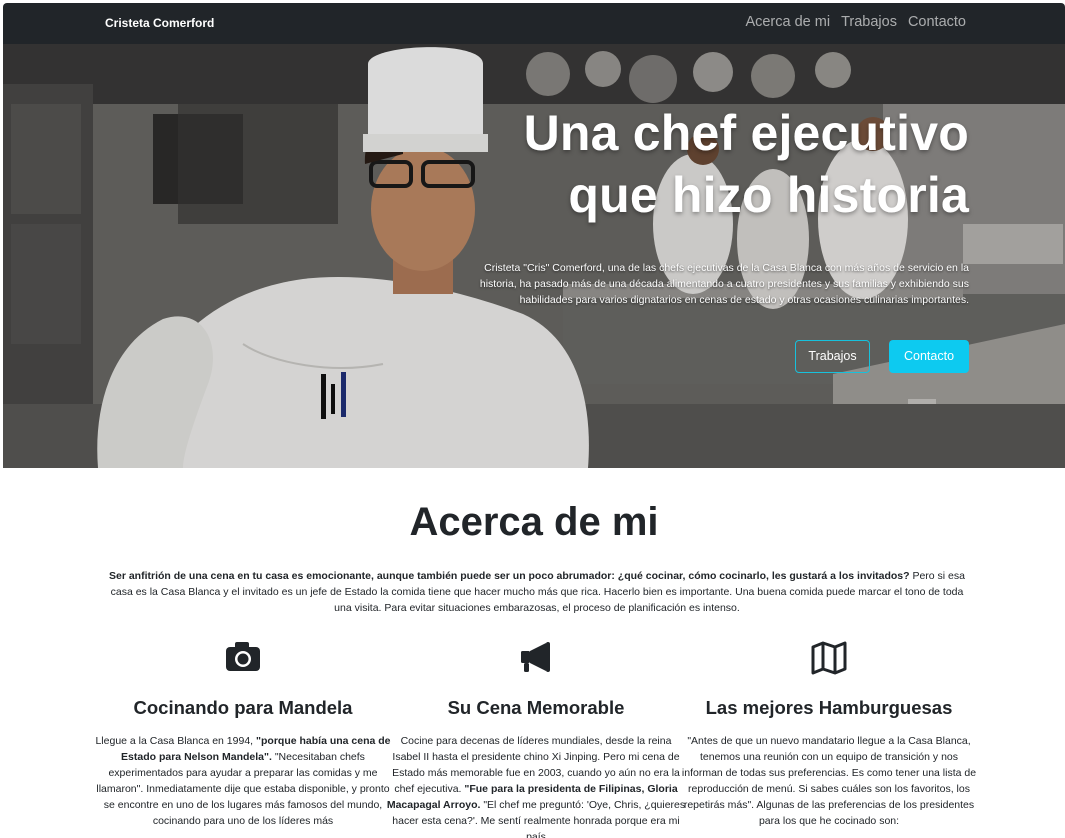 This screenshot has height=838, width=1065. I want to click on feature-mandela-text-a: Llegue a la Casa Blanca en 1994,, so click(176, 741).